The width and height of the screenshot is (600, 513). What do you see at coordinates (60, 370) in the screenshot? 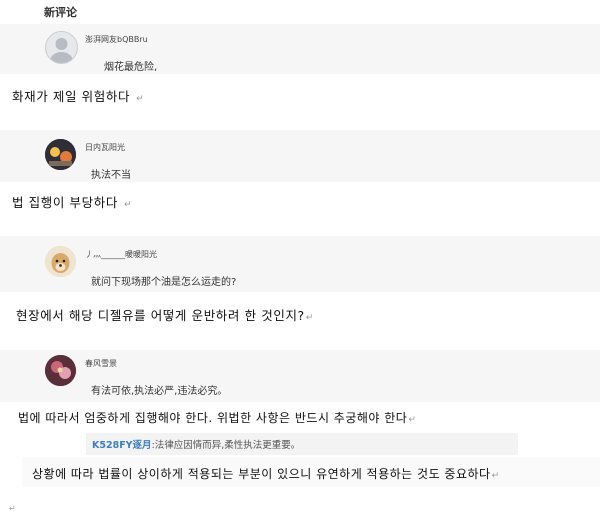
I see `flower-avatar-icon` at bounding box center [60, 370].